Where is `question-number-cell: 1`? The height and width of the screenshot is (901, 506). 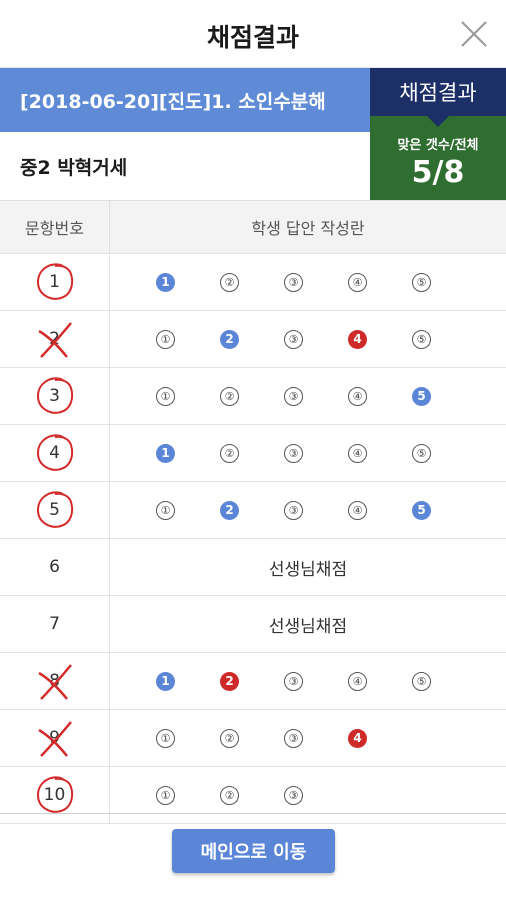
question-number-cell: 1 is located at coordinates (55, 282).